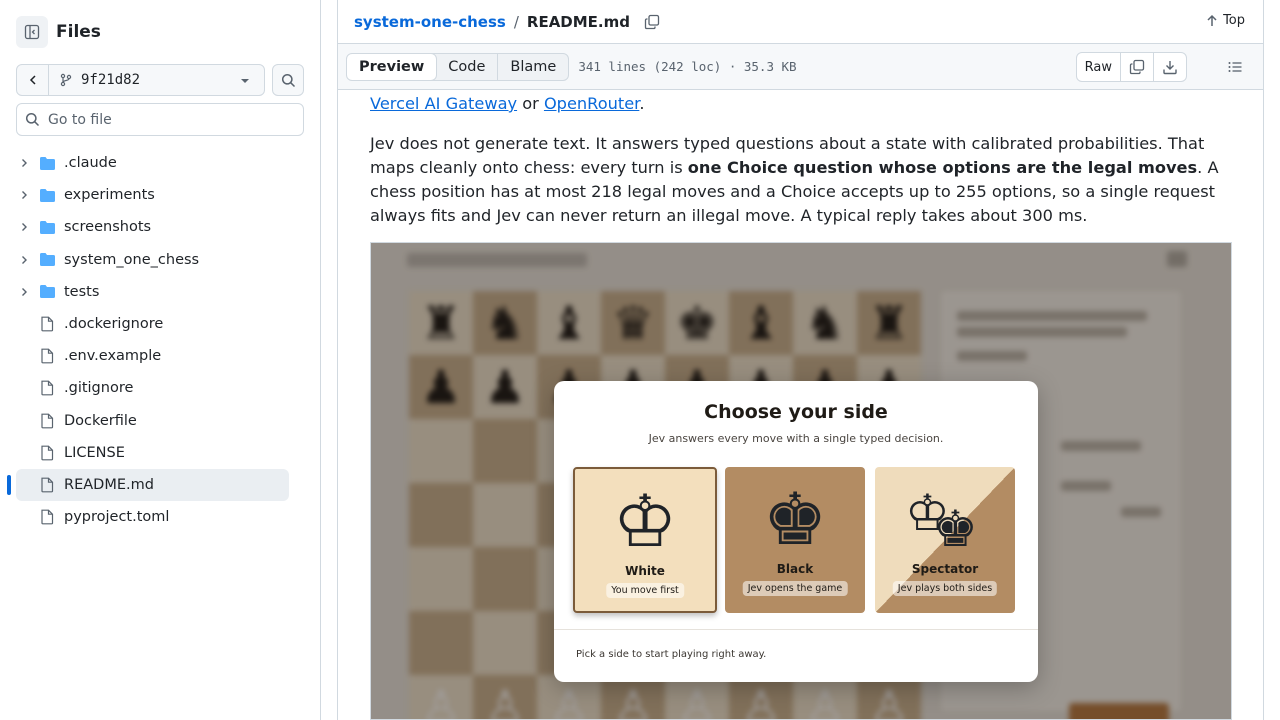  I want to click on tree-item-dockerignore: .dockerignore, so click(152, 324).